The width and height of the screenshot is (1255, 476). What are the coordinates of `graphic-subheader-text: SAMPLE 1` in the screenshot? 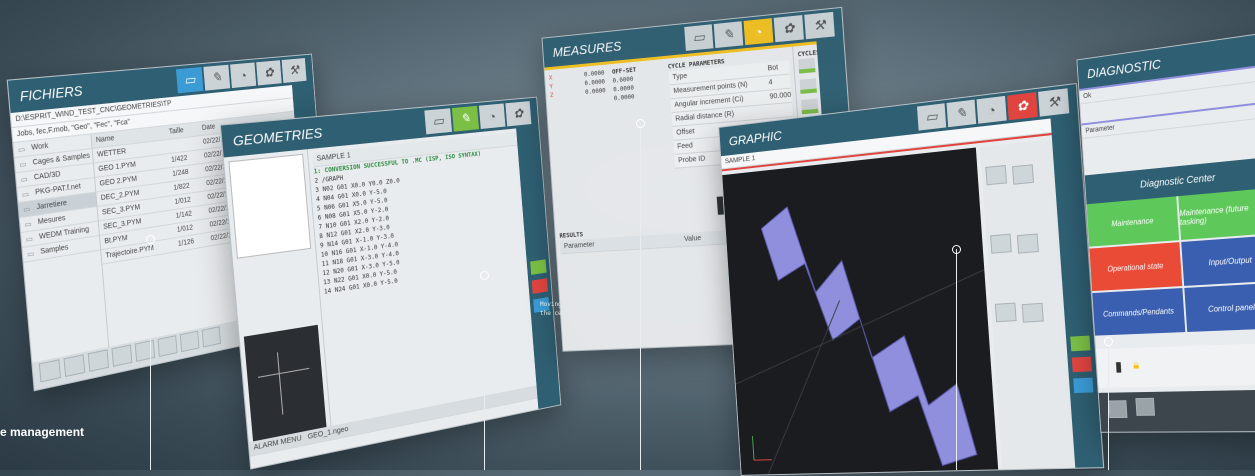 It's located at (740, 160).